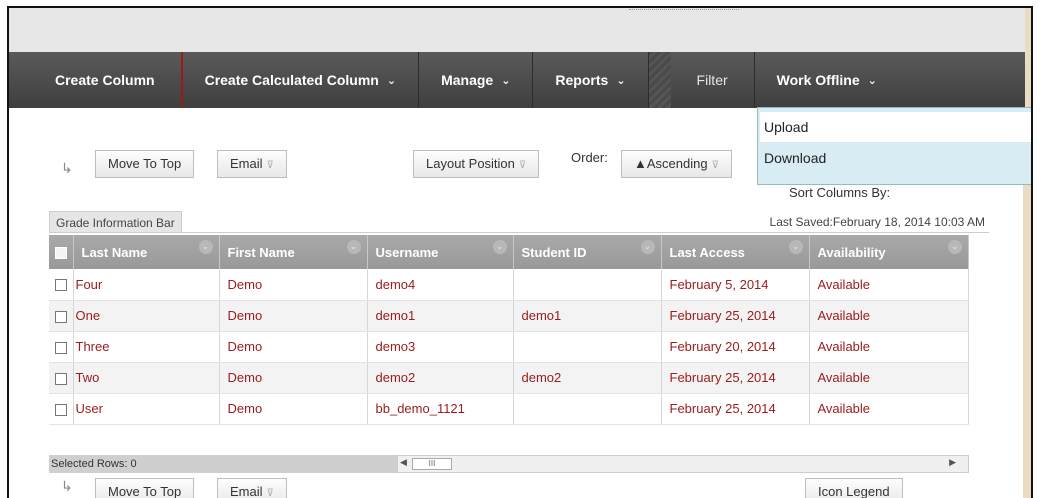 The width and height of the screenshot is (1040, 498). I want to click on scroll-left-icon: ◀, so click(403, 462).